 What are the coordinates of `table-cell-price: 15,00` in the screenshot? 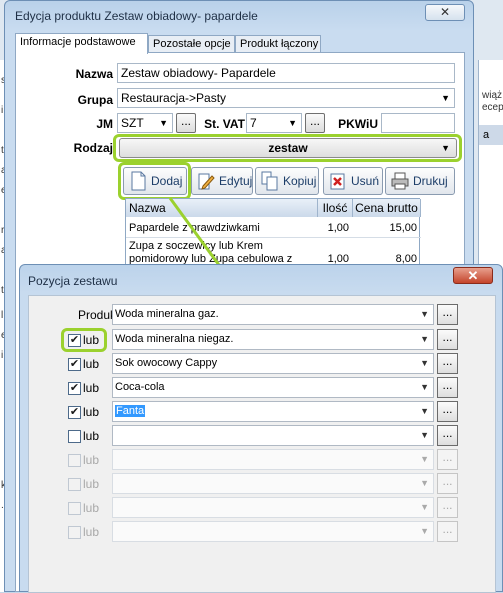 It's located at (385, 228).